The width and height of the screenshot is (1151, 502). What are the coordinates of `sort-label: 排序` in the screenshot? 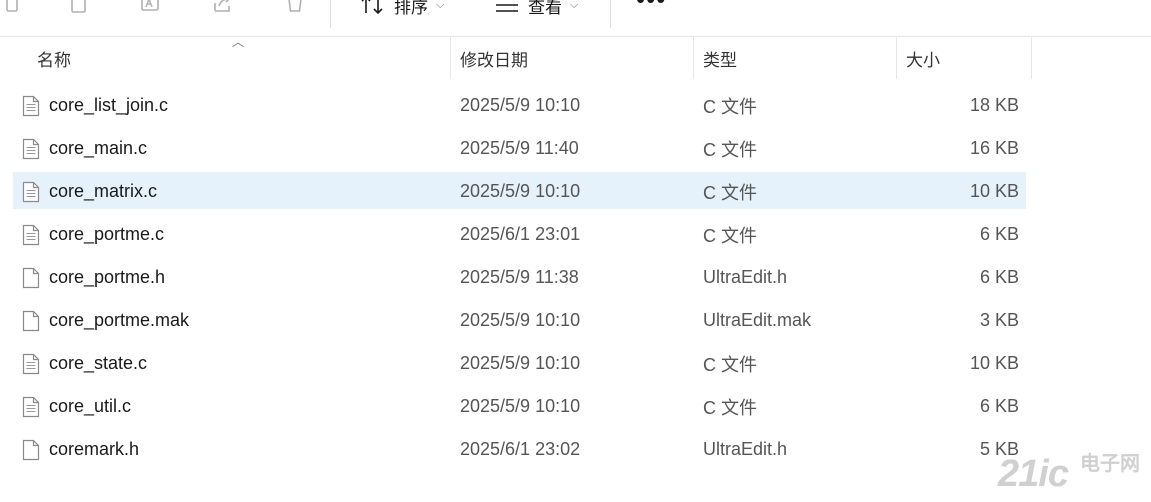 It's located at (411, 8).